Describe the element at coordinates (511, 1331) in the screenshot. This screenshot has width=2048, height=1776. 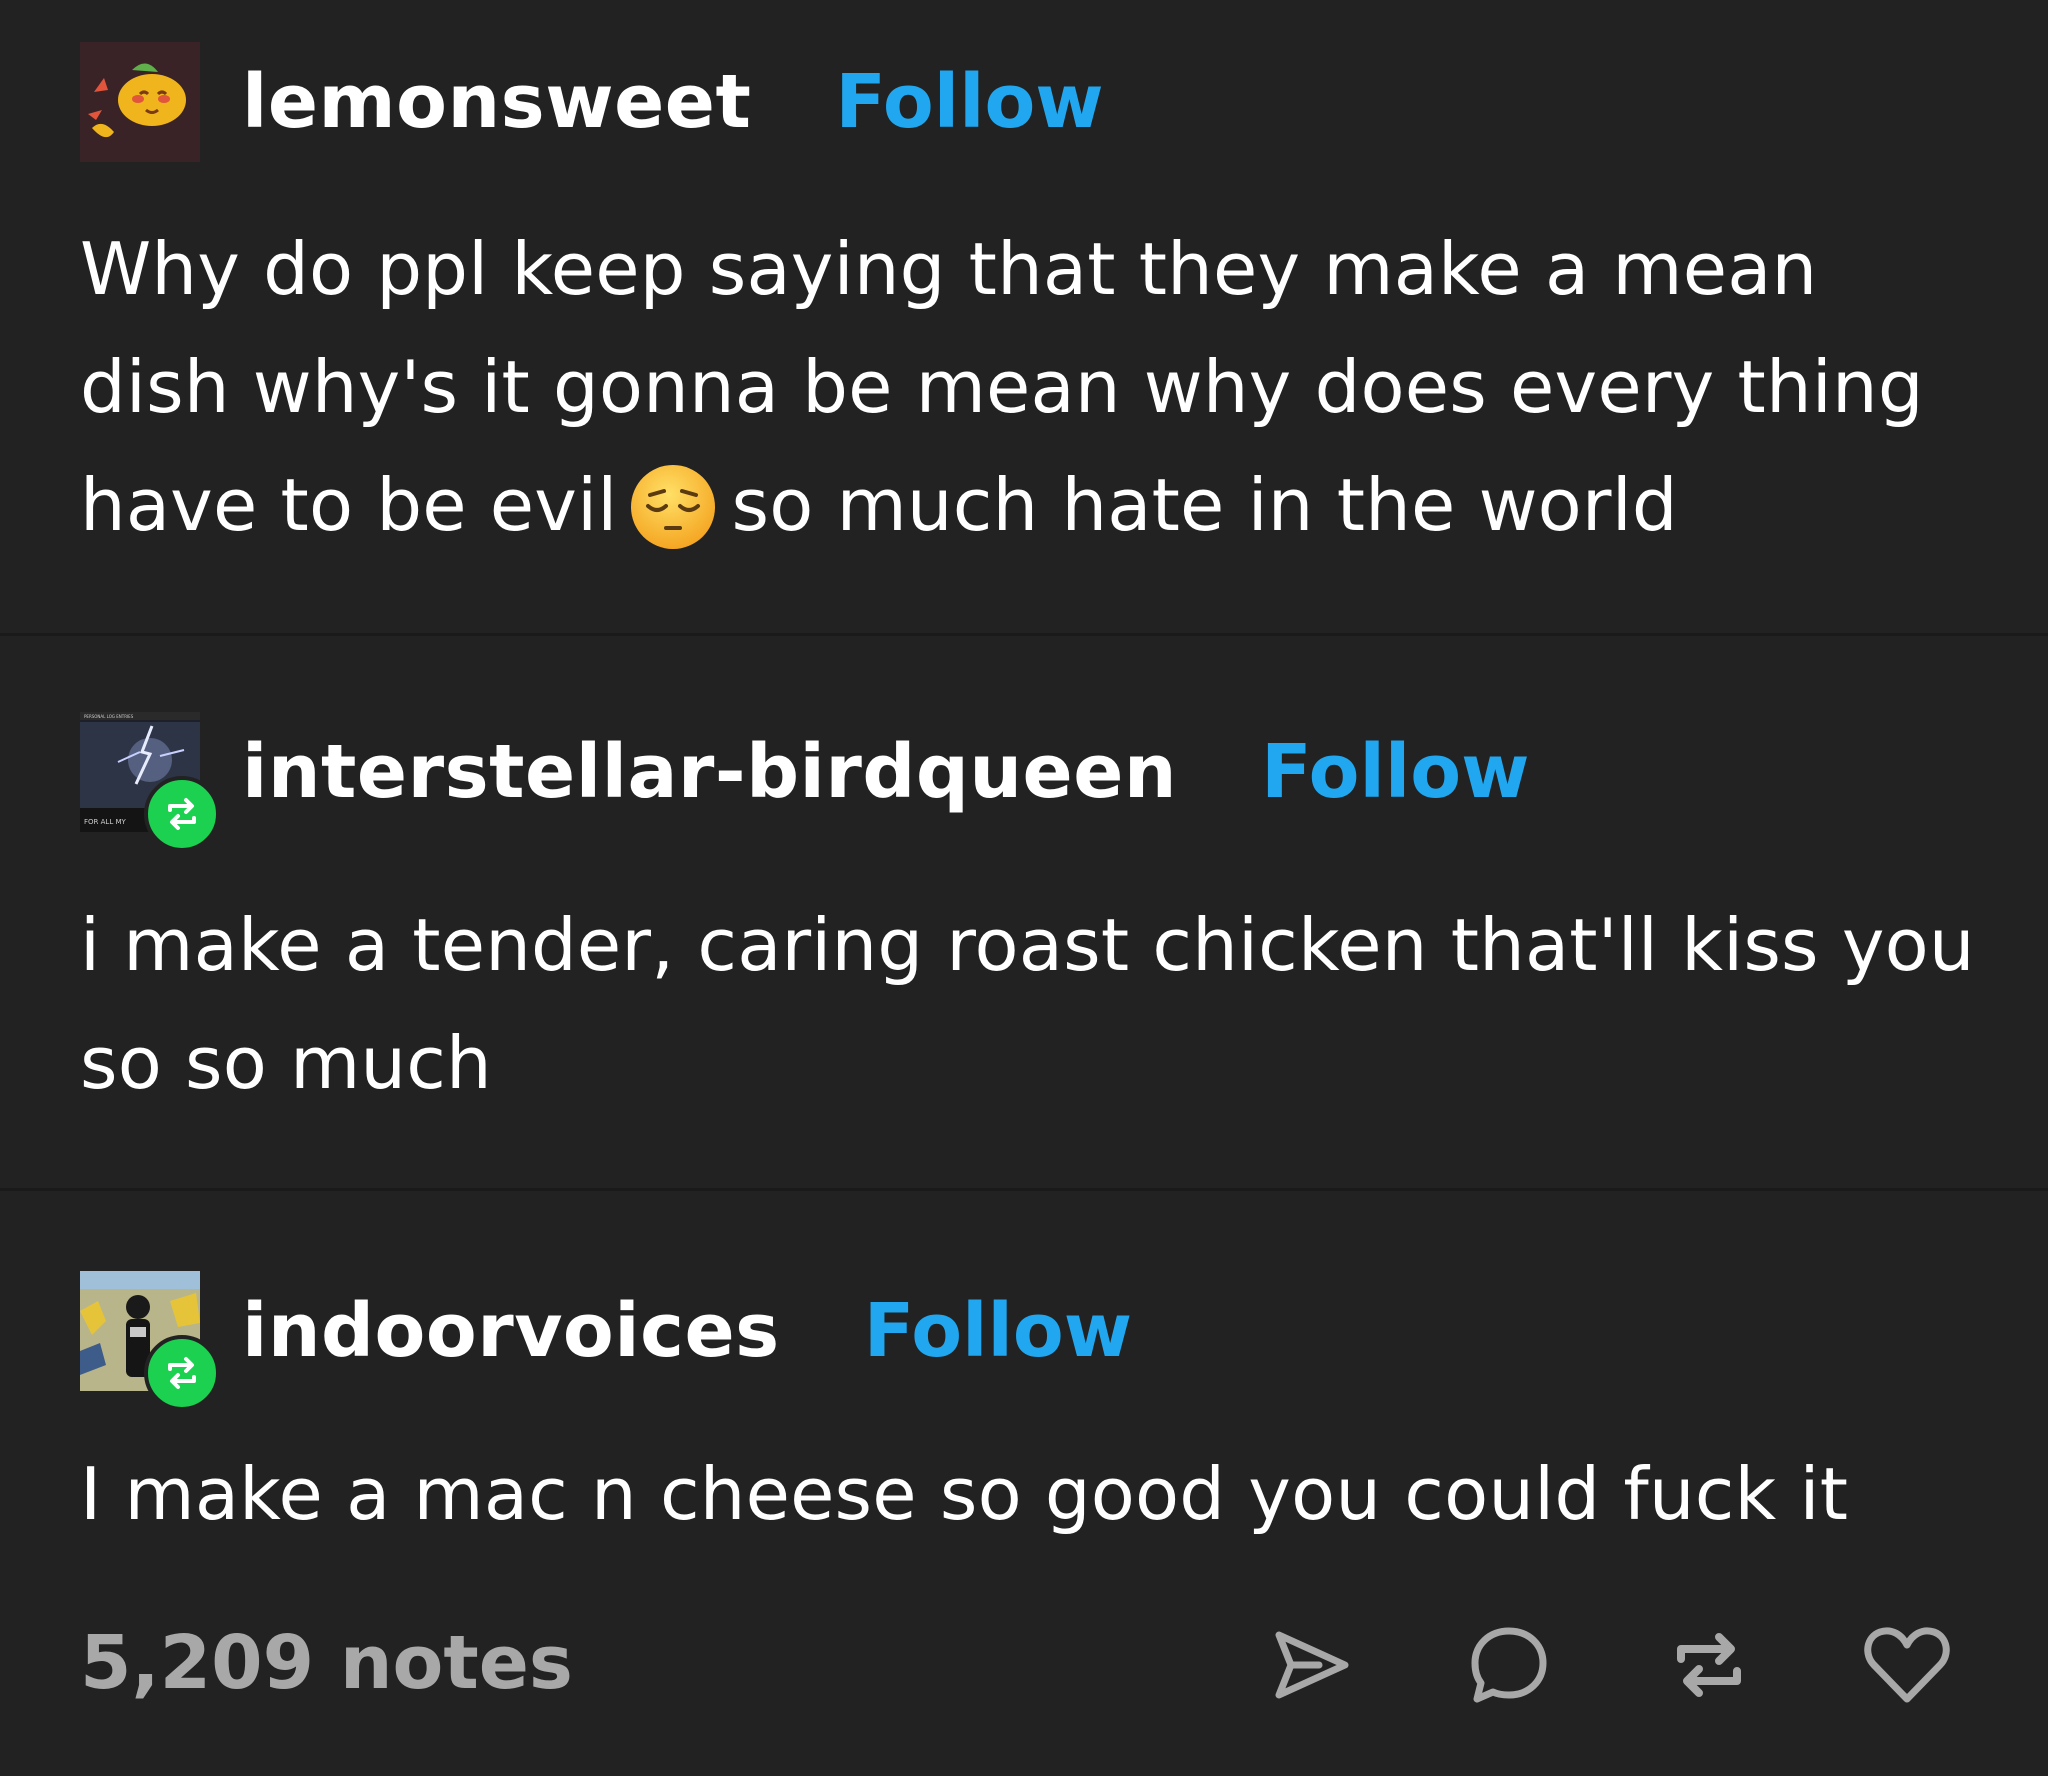
I see `username: indoorvoices` at that location.